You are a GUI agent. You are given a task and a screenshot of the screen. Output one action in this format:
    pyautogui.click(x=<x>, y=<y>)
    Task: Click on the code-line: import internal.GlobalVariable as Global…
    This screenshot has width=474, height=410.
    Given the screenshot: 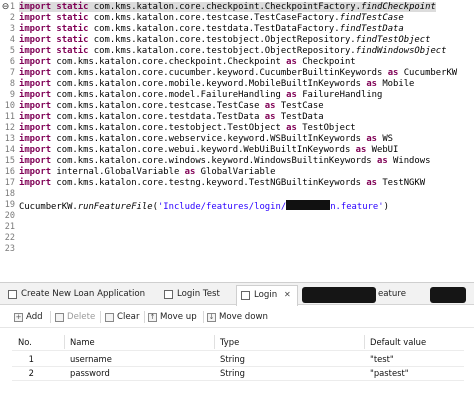 What is the action you would take?
    pyautogui.click(x=147, y=172)
    